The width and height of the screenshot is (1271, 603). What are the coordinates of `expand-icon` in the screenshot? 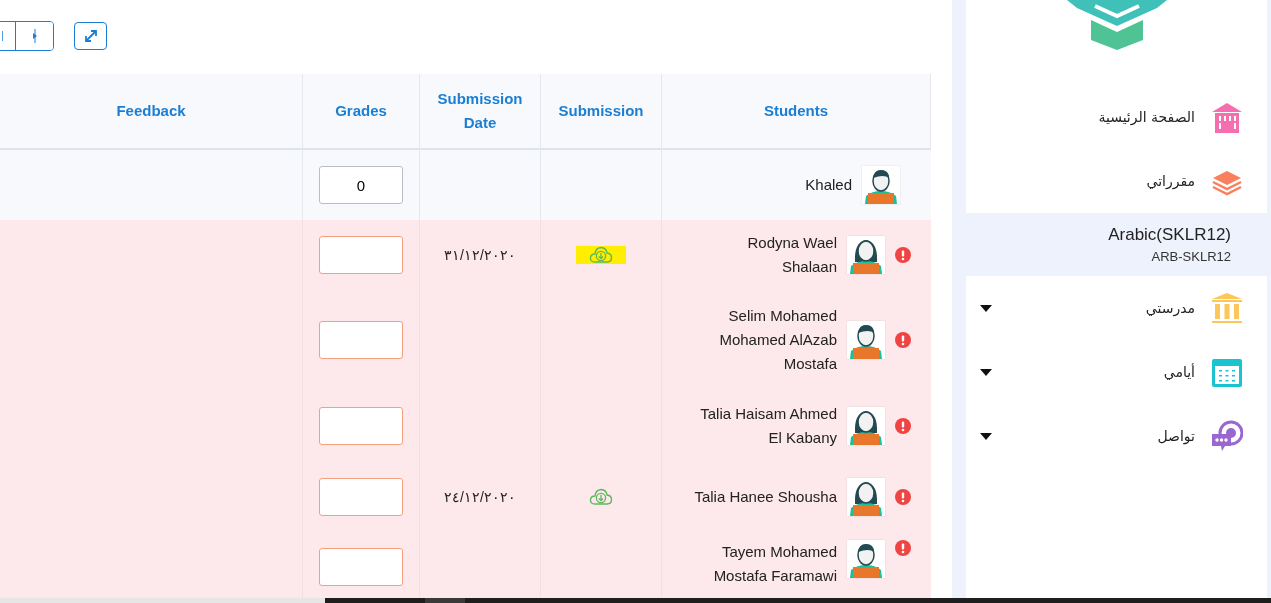 It's located at (90, 36).